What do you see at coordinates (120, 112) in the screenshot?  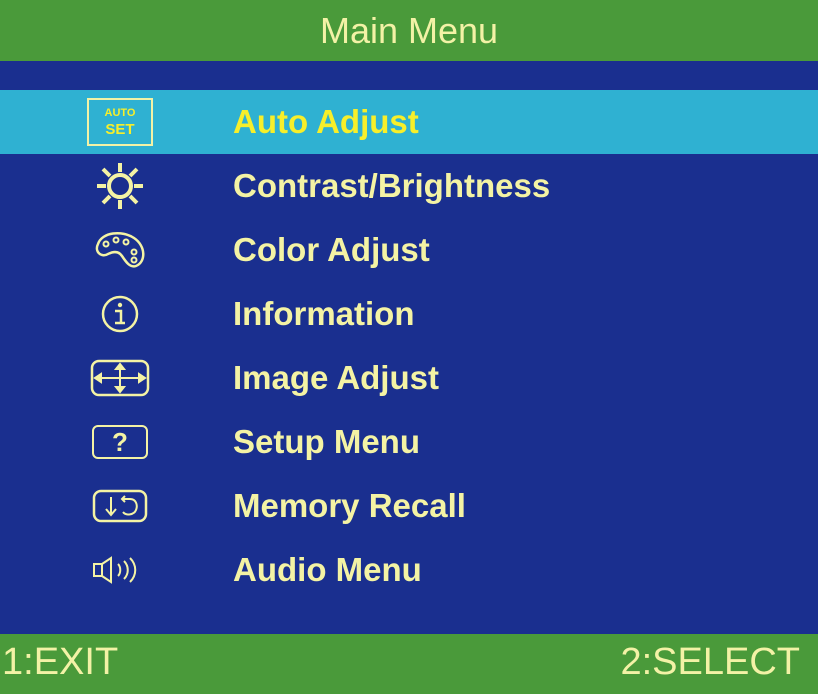 I see `auto-set-icon-top-text: AUTO` at bounding box center [120, 112].